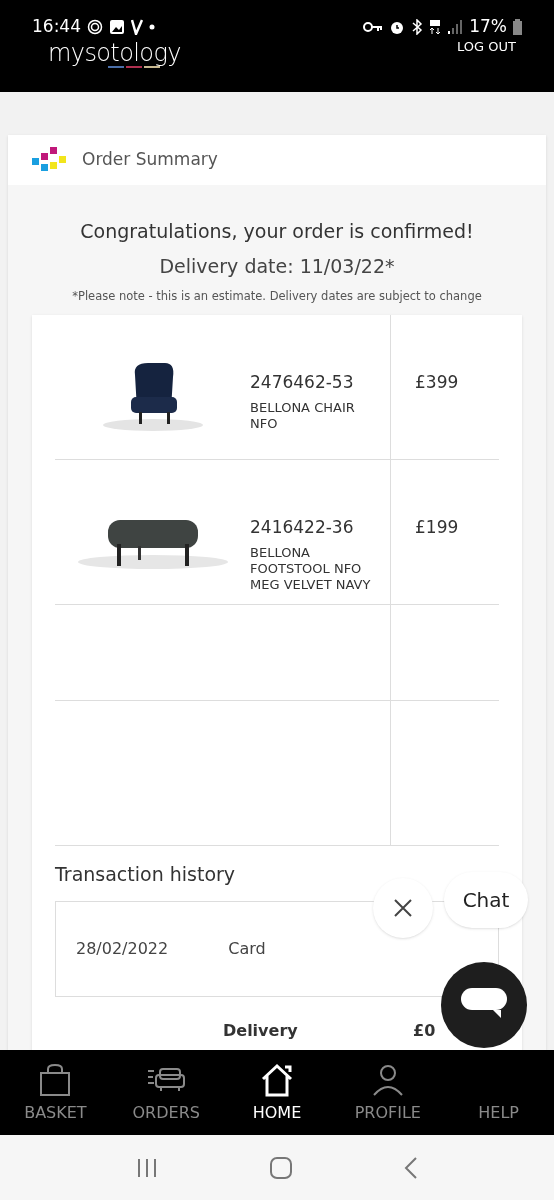 The width and height of the screenshot is (554, 1200). Describe the element at coordinates (146, 875) in the screenshot. I see `section-title: Transaction history` at that location.